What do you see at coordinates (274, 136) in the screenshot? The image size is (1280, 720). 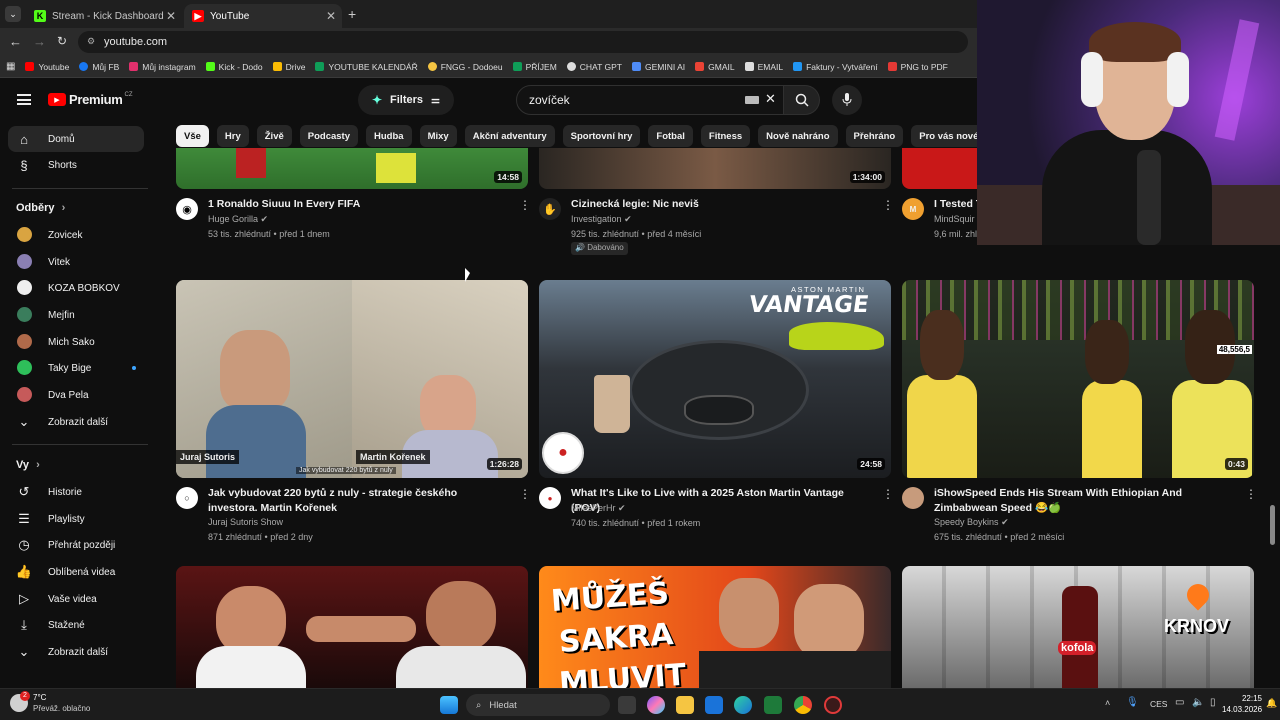 I see `chip: Živě` at bounding box center [274, 136].